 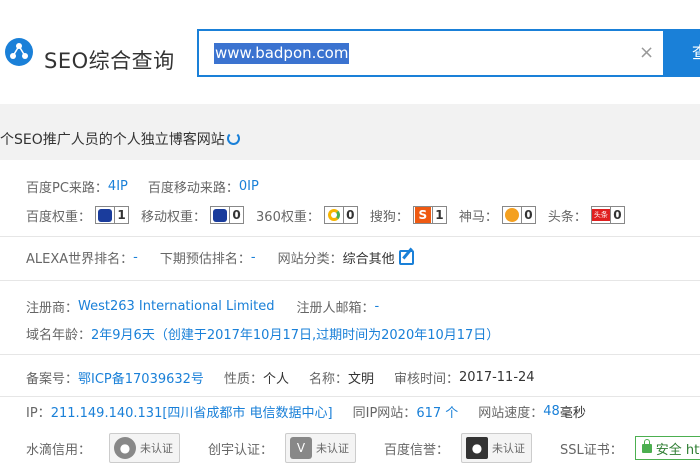 I want to click on mobile-traffic-value: 0IP, so click(x=249, y=186).